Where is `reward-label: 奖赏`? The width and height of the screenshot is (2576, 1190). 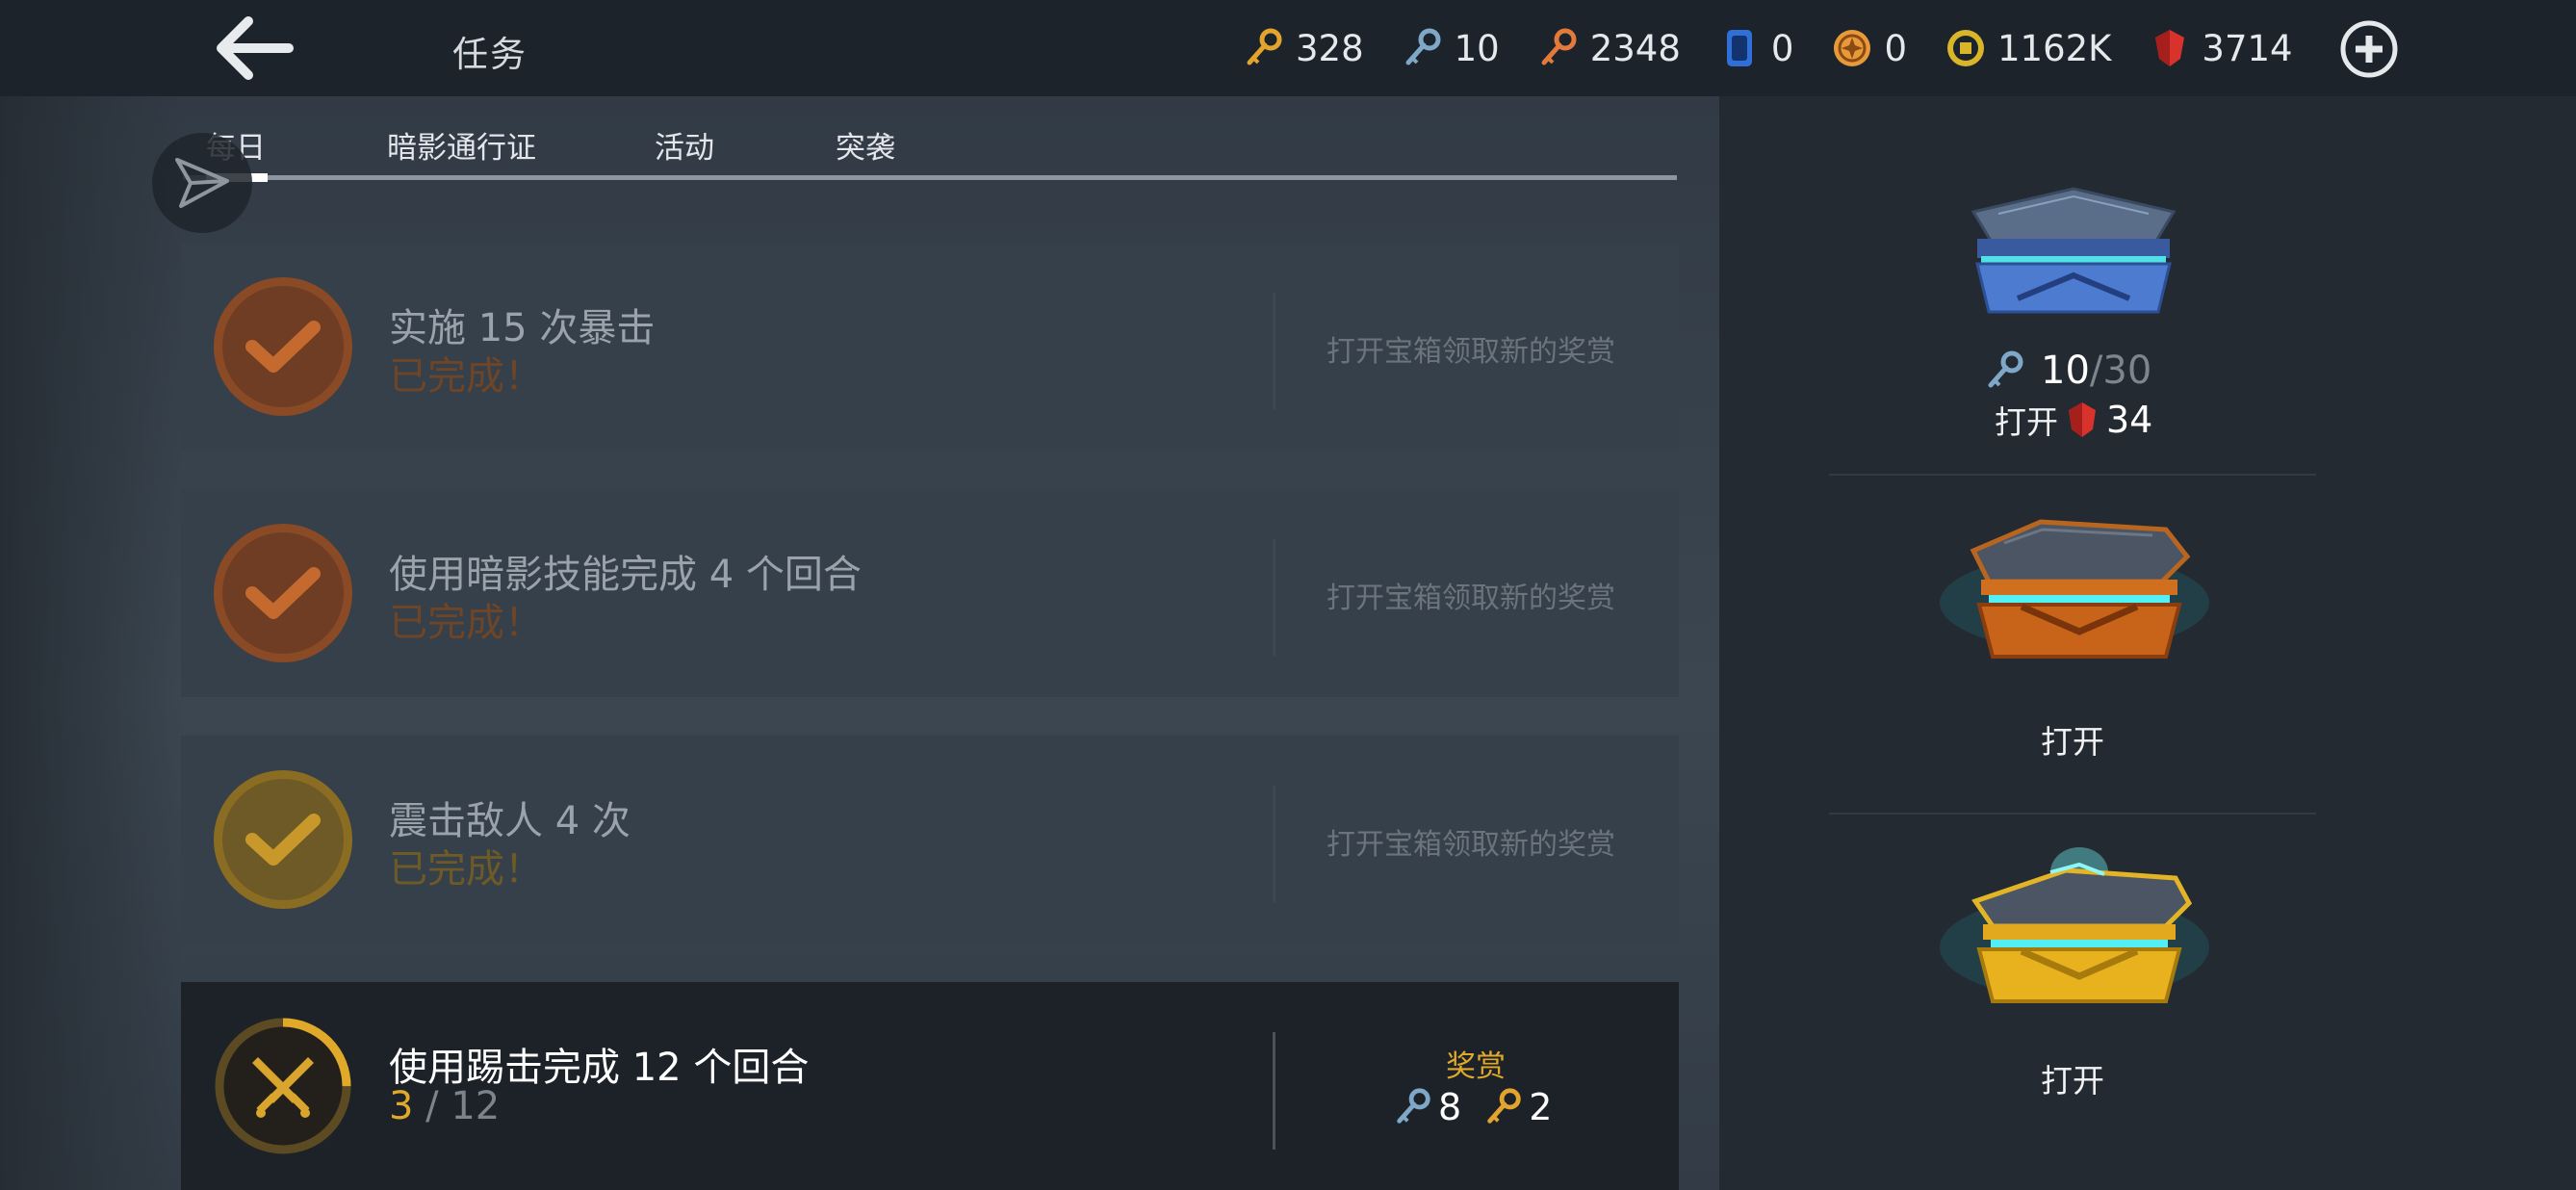
reward-label: 奖赏 is located at coordinates (1476, 1066).